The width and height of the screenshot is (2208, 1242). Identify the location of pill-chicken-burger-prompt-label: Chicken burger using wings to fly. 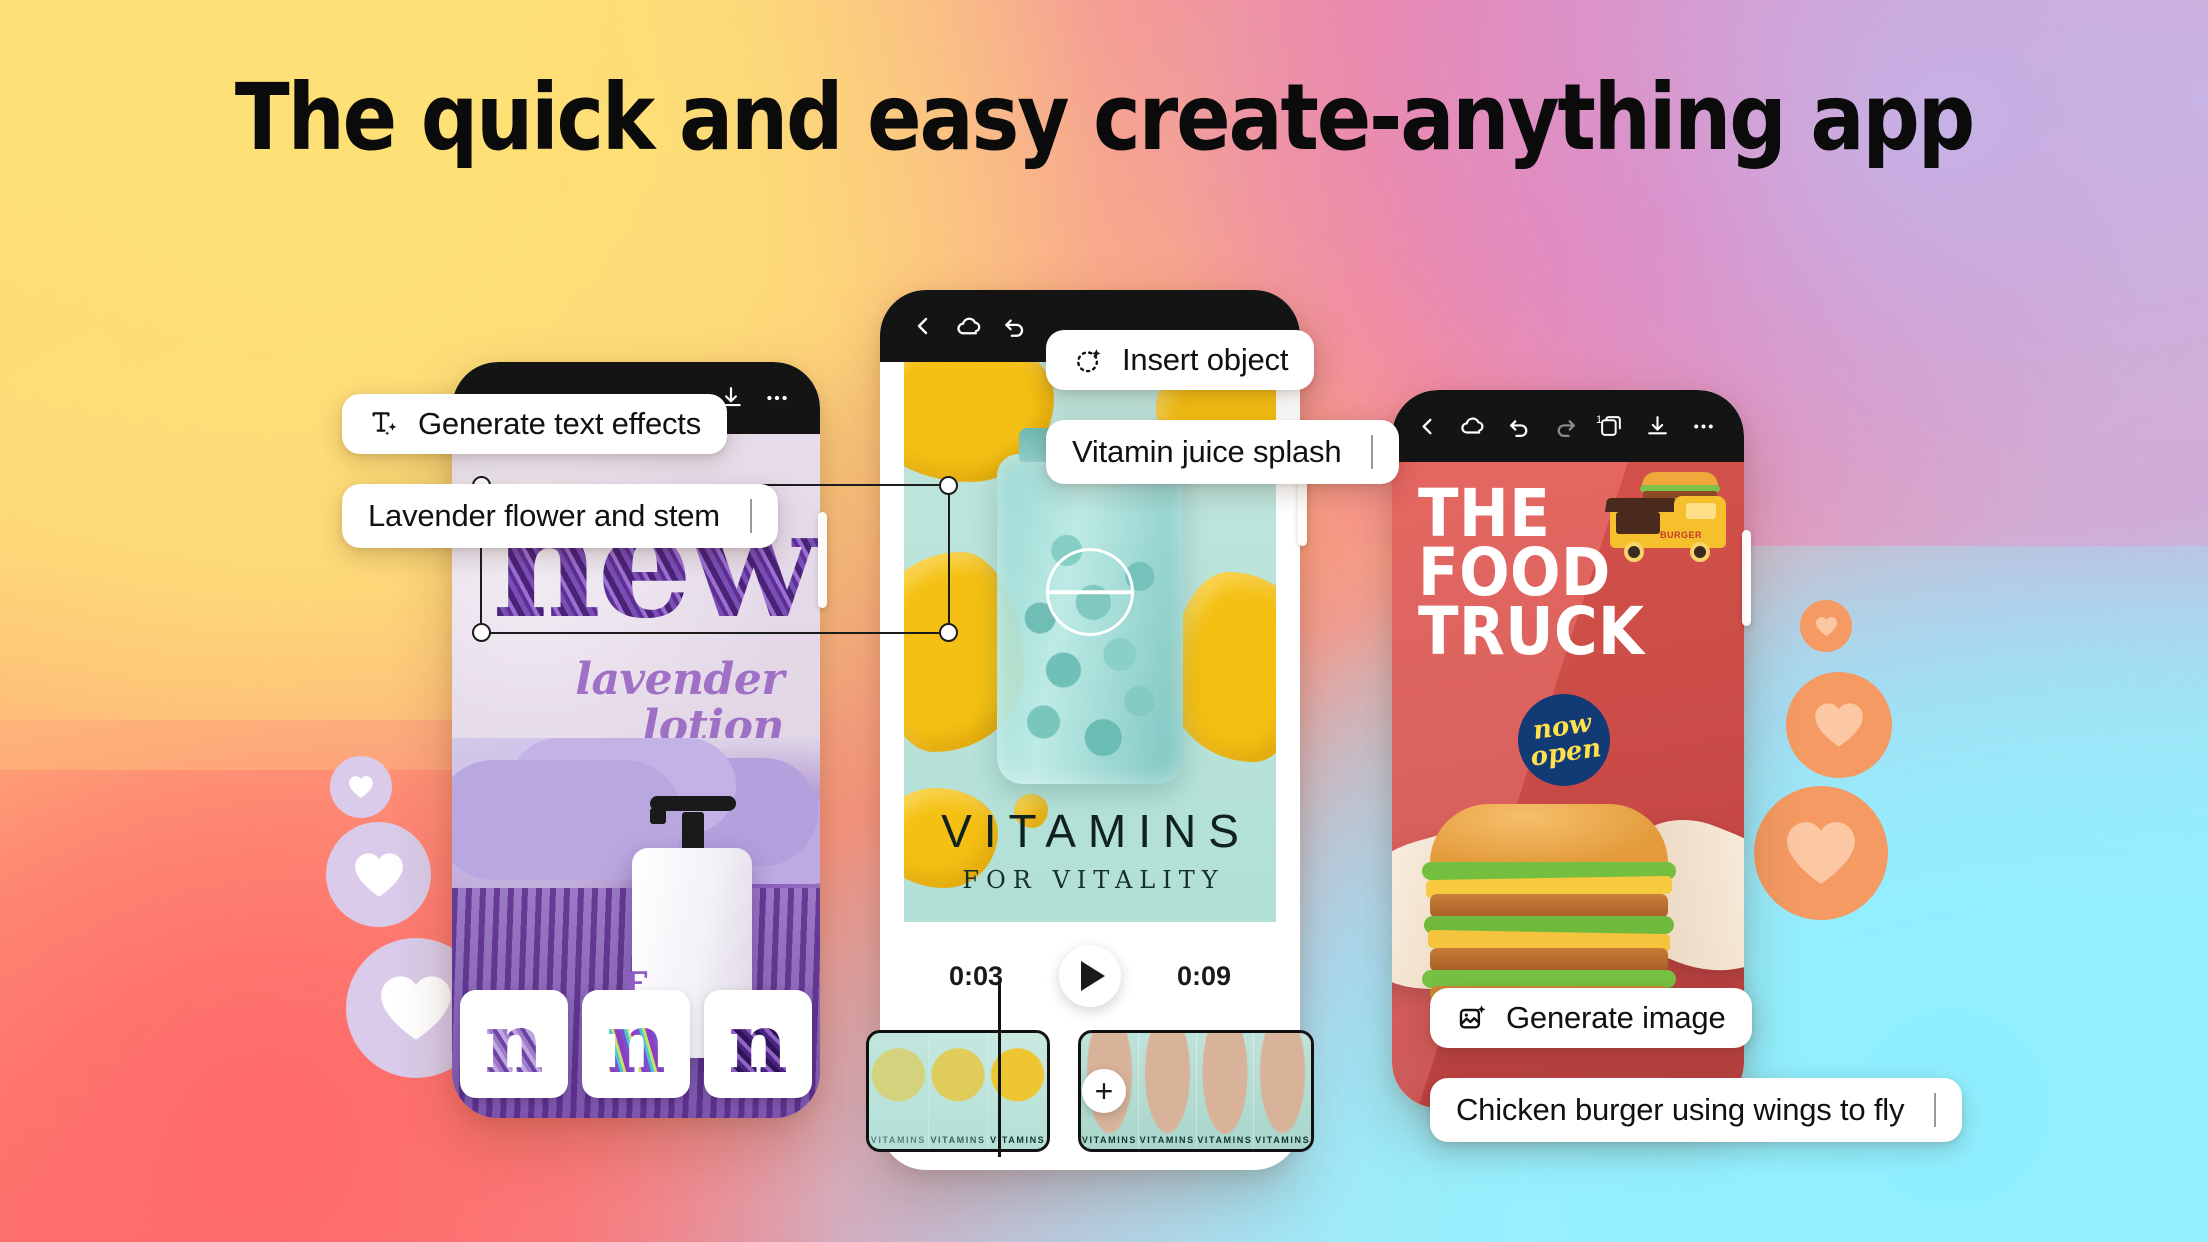
(1680, 1109).